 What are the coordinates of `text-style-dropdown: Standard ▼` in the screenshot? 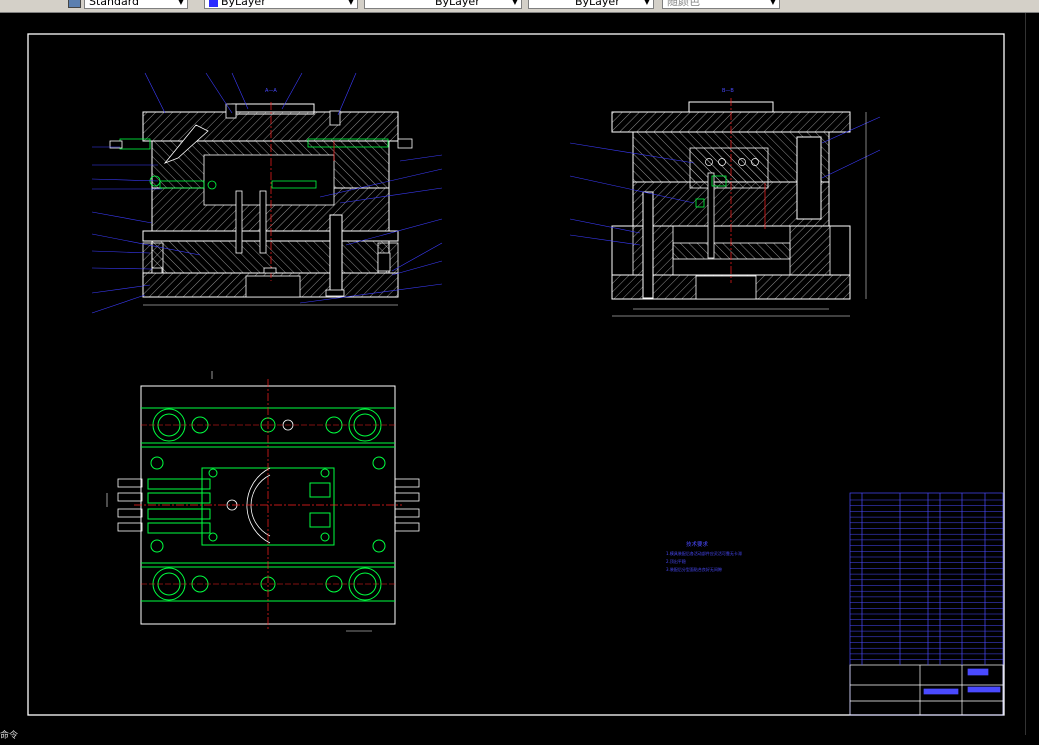 It's located at (136, 4).